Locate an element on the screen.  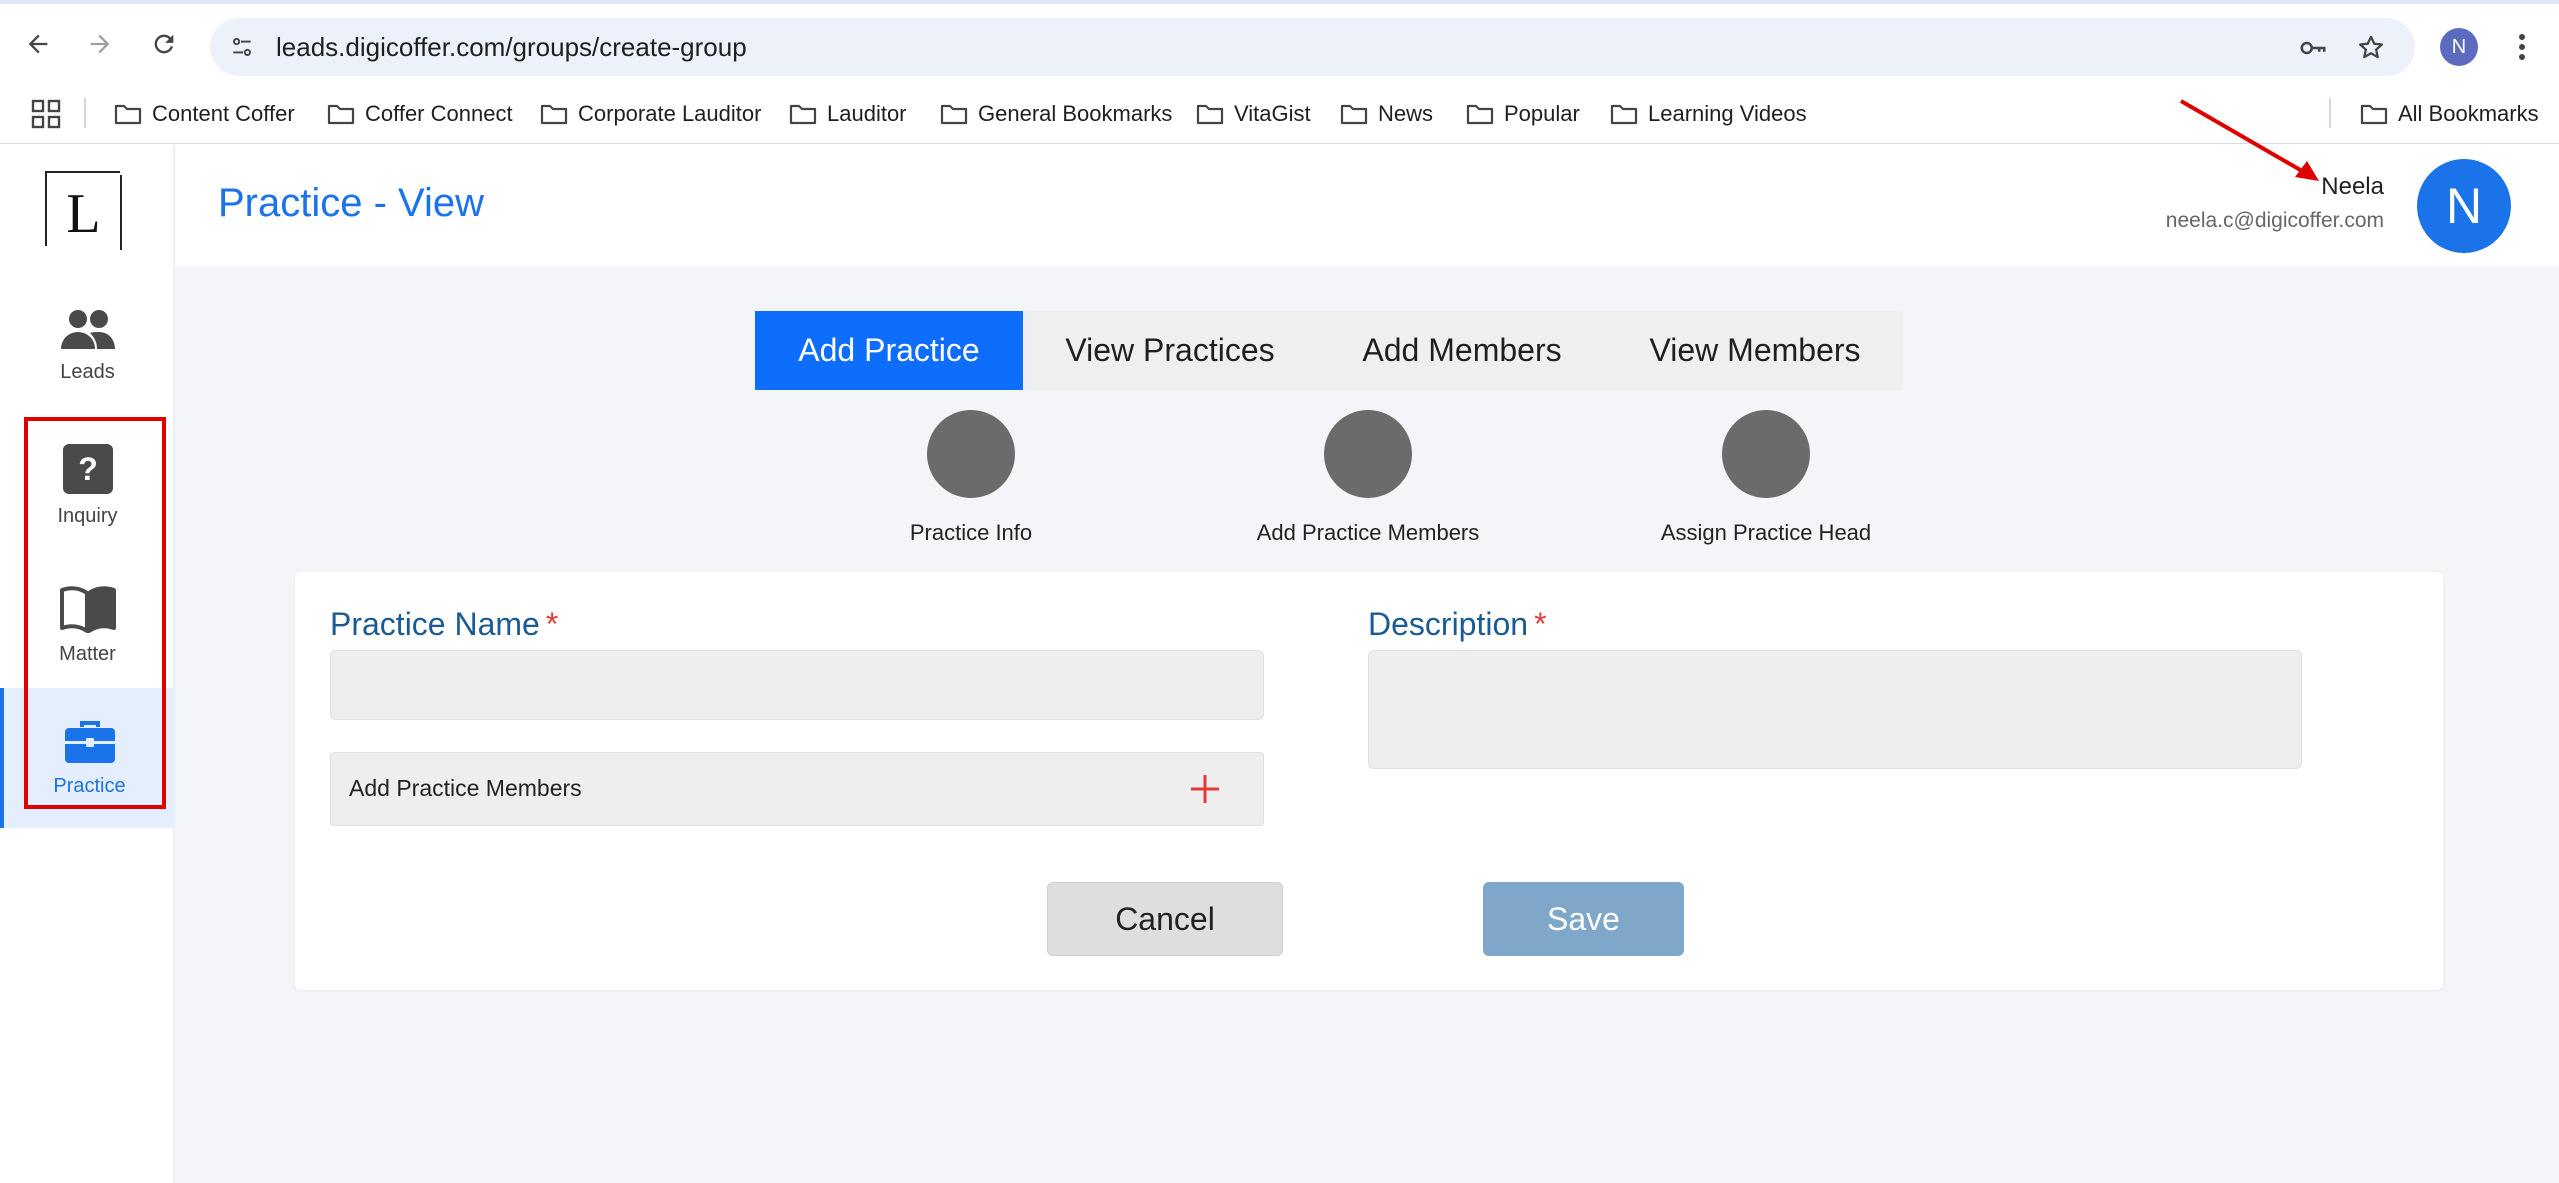
back-button is located at coordinates (38, 44).